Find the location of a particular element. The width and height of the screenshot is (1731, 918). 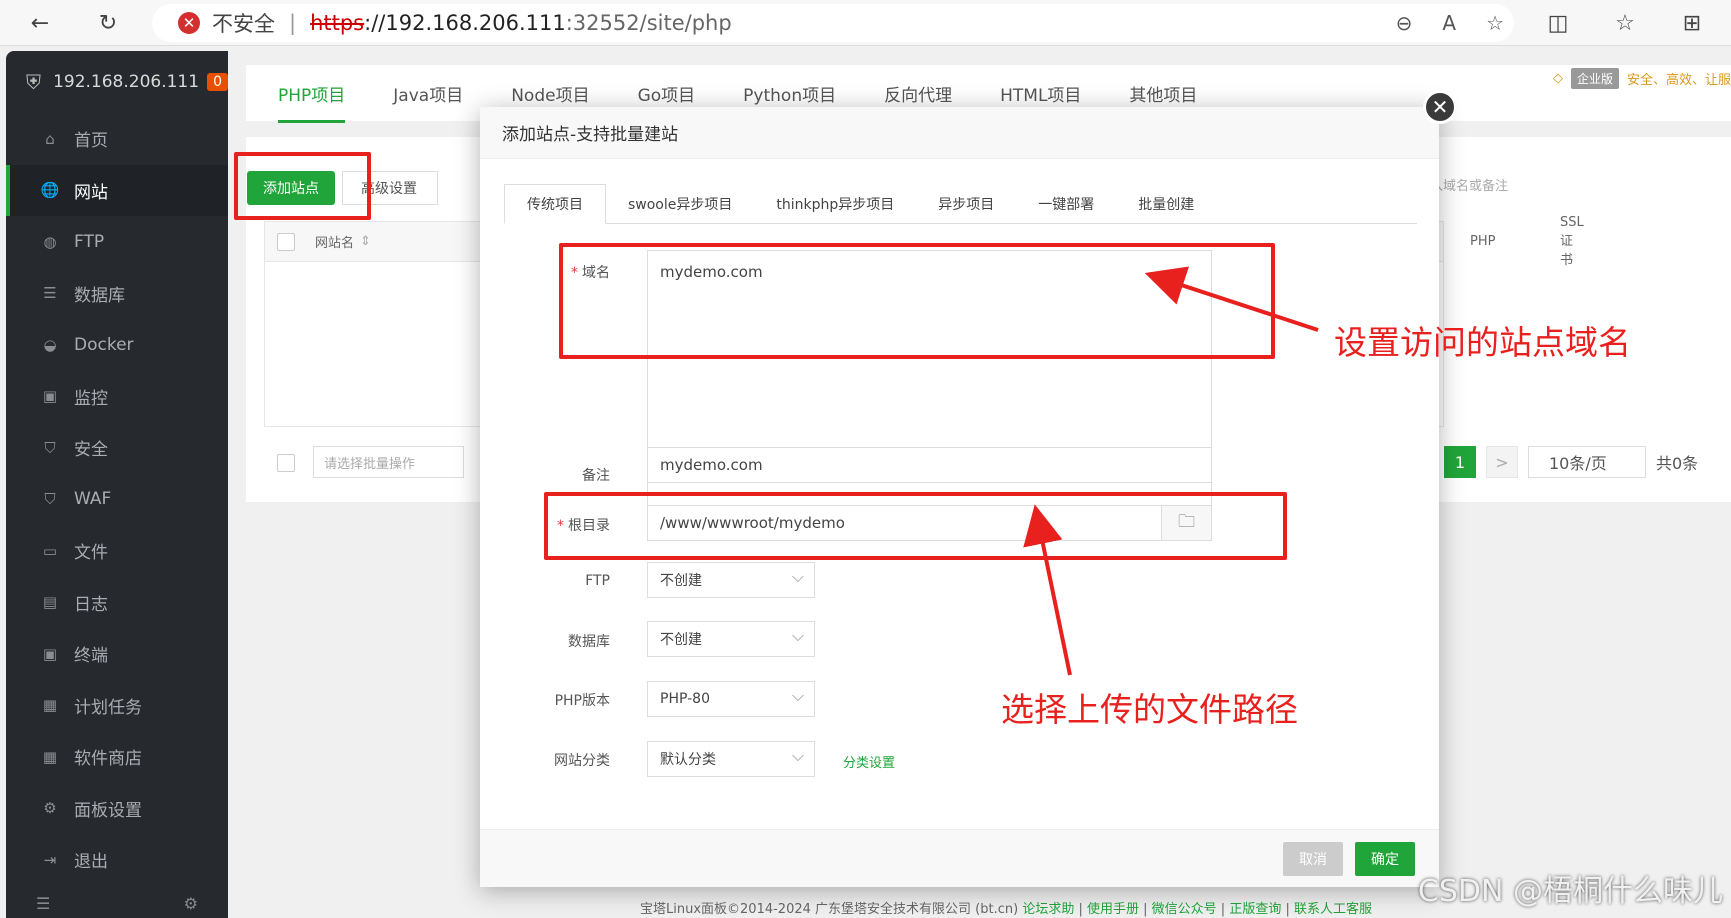

tab-6: HTML项目 is located at coordinates (1040, 93).